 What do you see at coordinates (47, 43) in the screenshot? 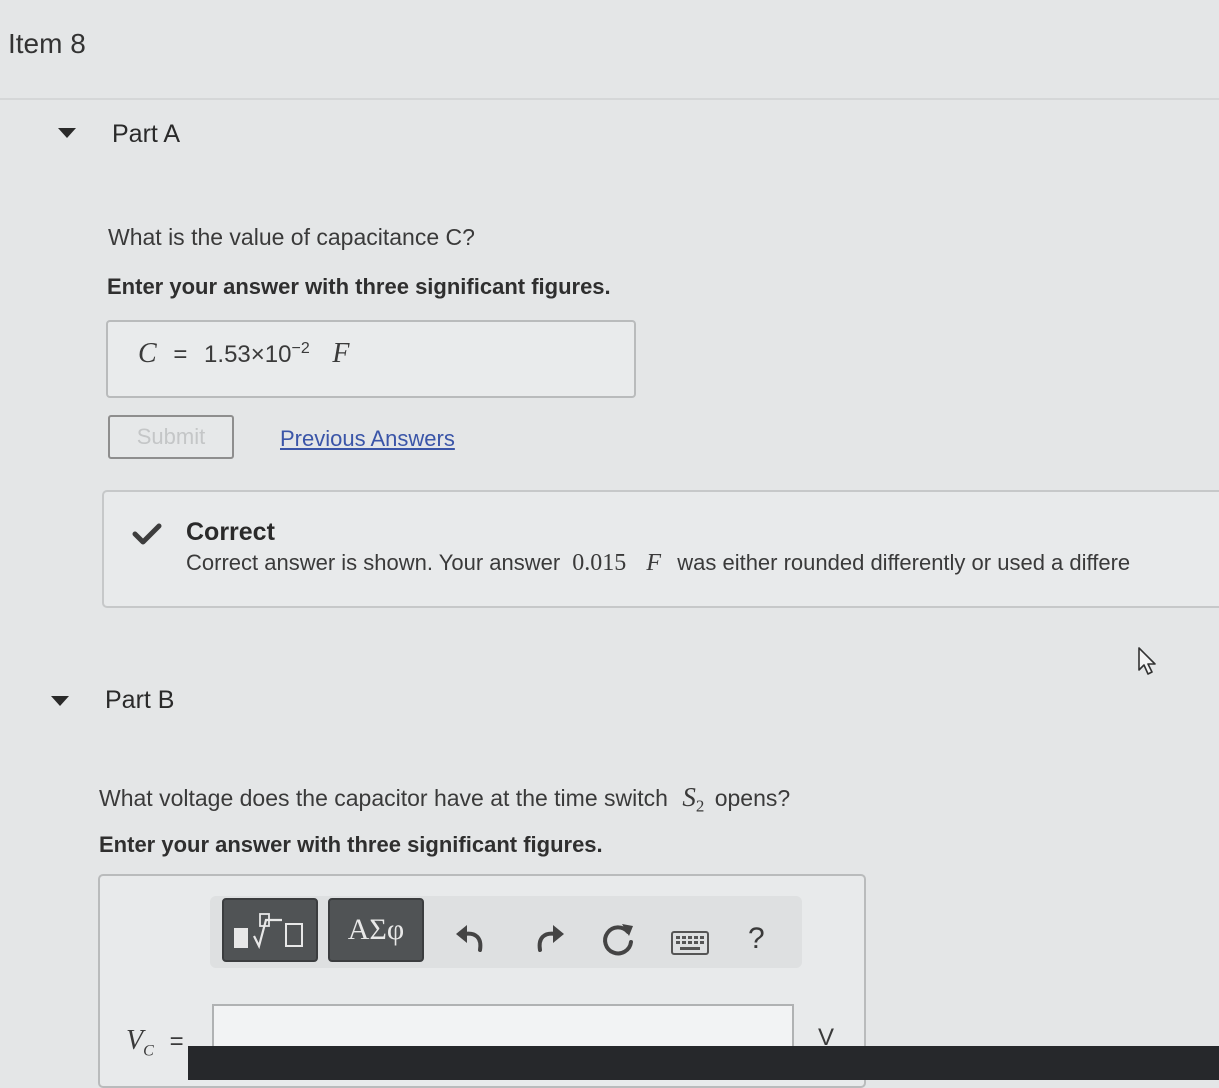
I see `item-title: Item 8` at bounding box center [47, 43].